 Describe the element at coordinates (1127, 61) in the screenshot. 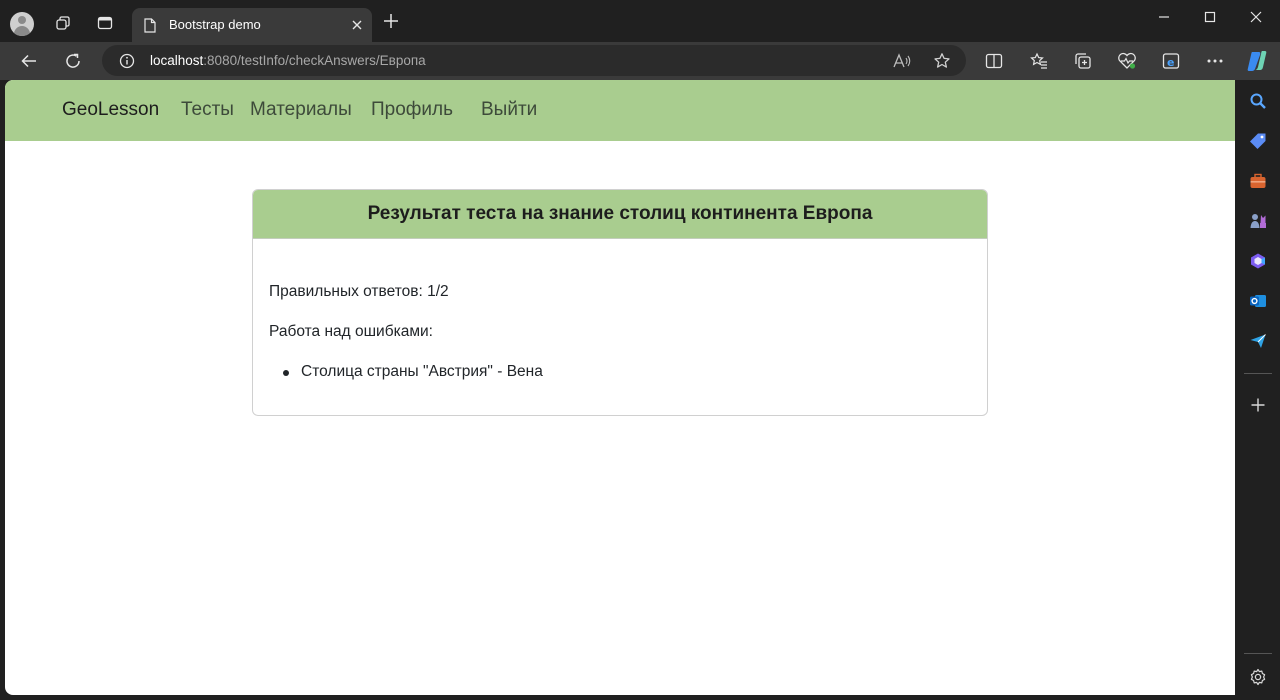

I see `browser-essentials-icon` at that location.